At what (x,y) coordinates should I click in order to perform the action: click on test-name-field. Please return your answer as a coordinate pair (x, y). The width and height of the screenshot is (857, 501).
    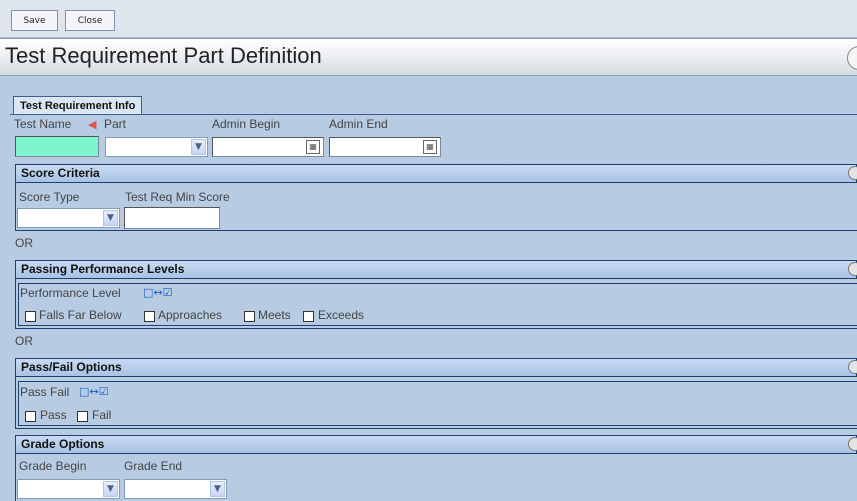
    Looking at the image, I should click on (57, 146).